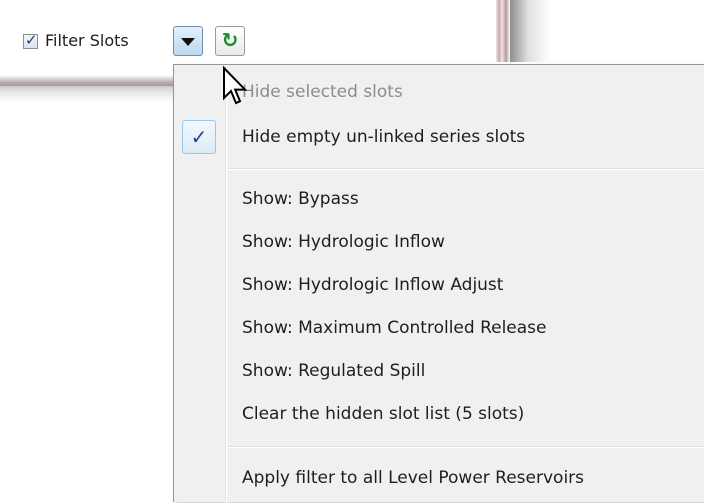 The height and width of the screenshot is (503, 704). What do you see at coordinates (226, 284) in the screenshot?
I see `menu-gutter-highlight` at bounding box center [226, 284].